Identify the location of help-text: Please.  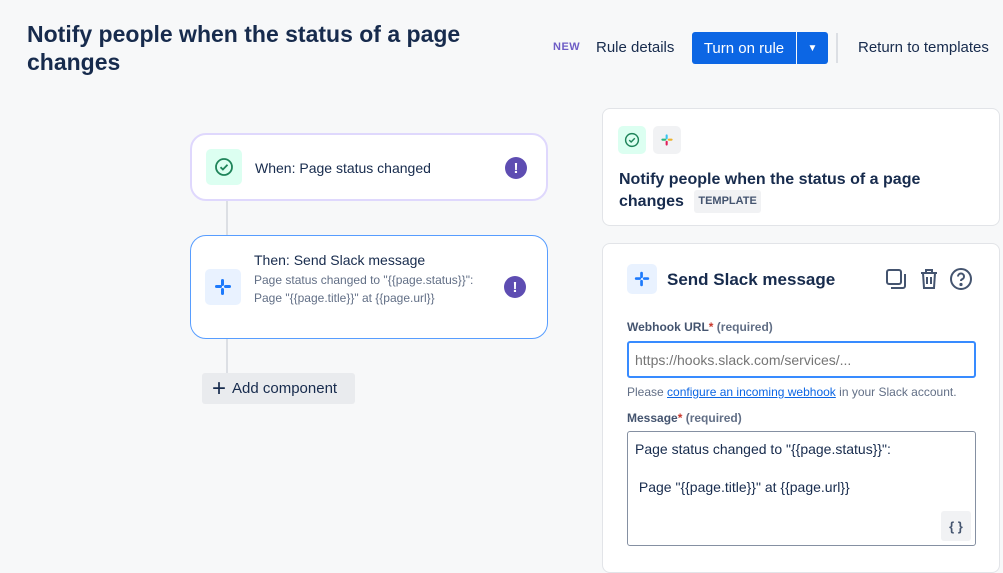
(647, 392).